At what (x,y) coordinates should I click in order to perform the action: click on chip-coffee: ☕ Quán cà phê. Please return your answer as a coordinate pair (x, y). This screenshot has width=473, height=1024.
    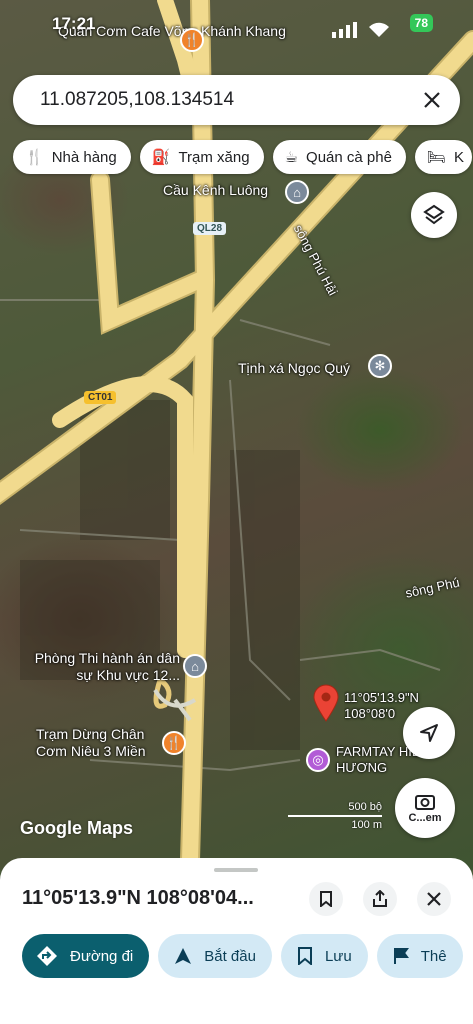
    Looking at the image, I should click on (339, 157).